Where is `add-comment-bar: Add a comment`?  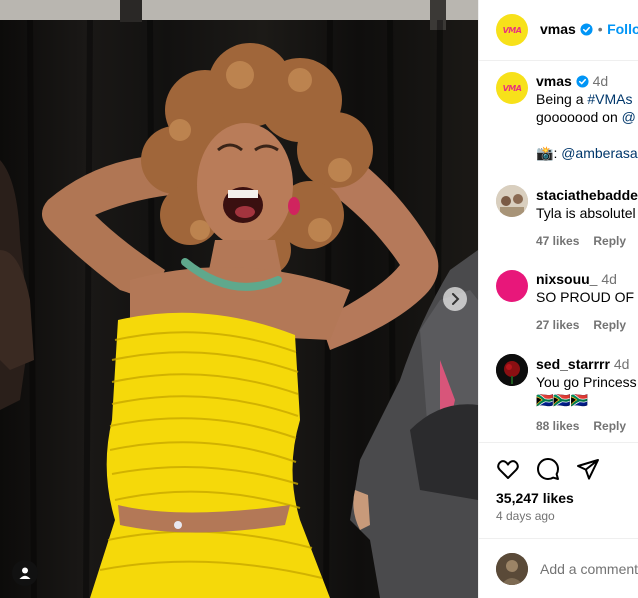
add-comment-bar: Add a comment is located at coordinates (558, 568).